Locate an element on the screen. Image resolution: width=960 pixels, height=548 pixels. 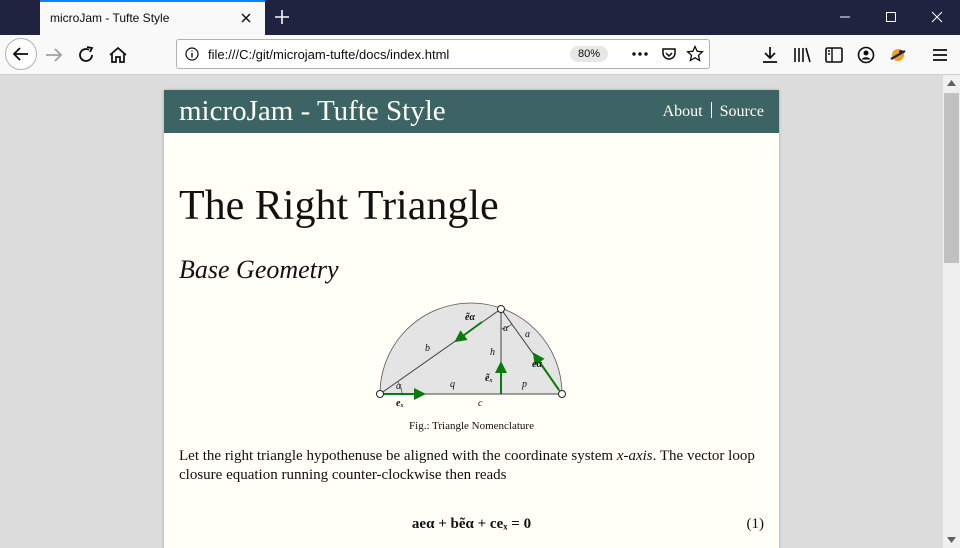
back-button is located at coordinates (21, 54).